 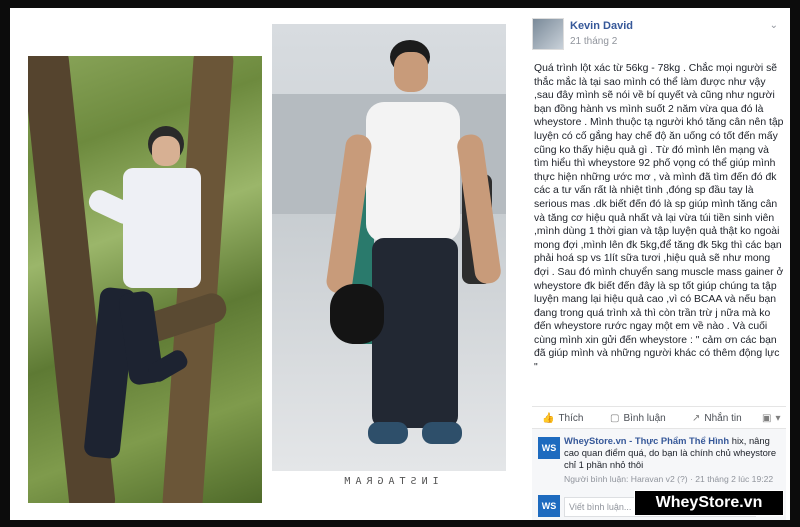 I want to click on comment-button: ▢ Bình luận, so click(x=638, y=418).